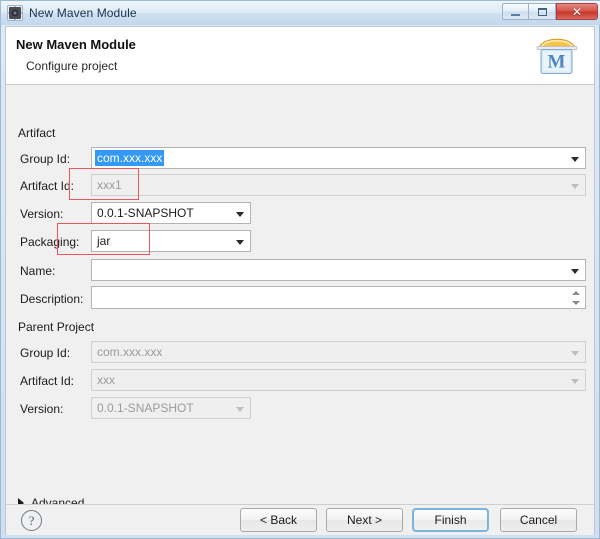  I want to click on minimize-icon, so click(515, 14).